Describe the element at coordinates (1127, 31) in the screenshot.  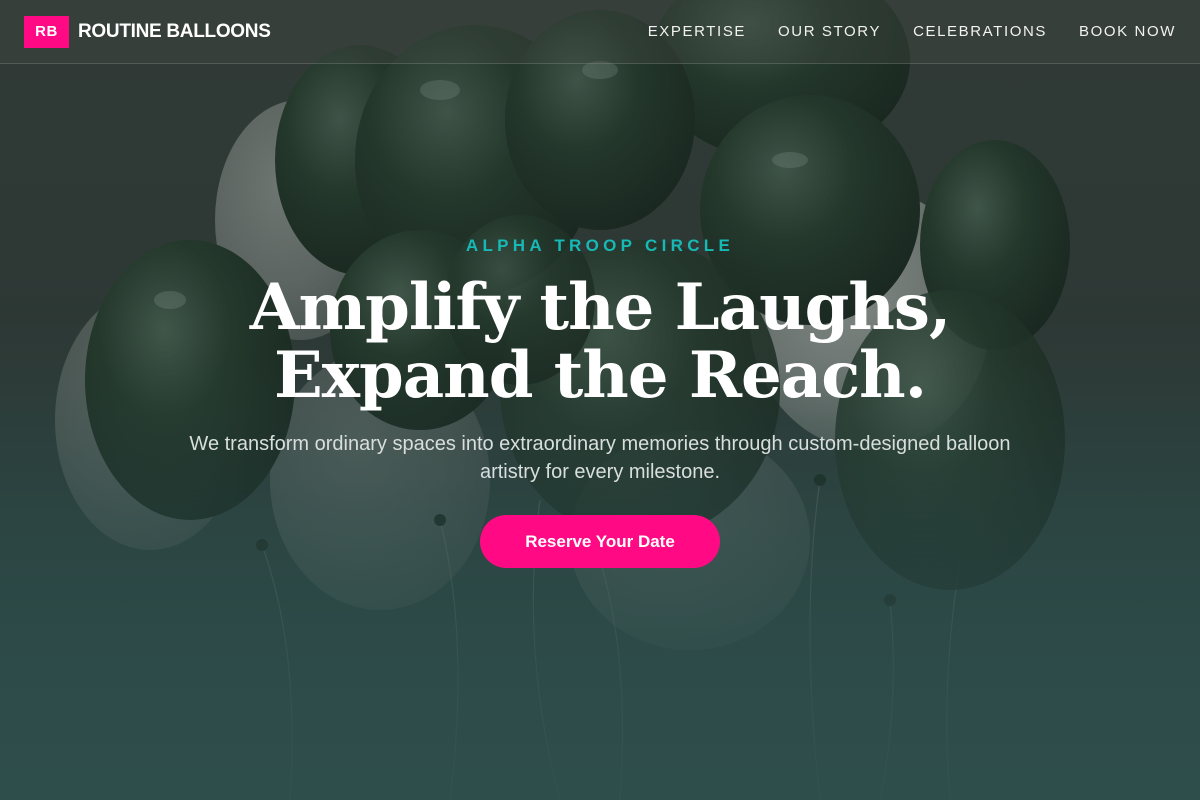
I see `nav-link-book-now: BOOK NOW` at that location.